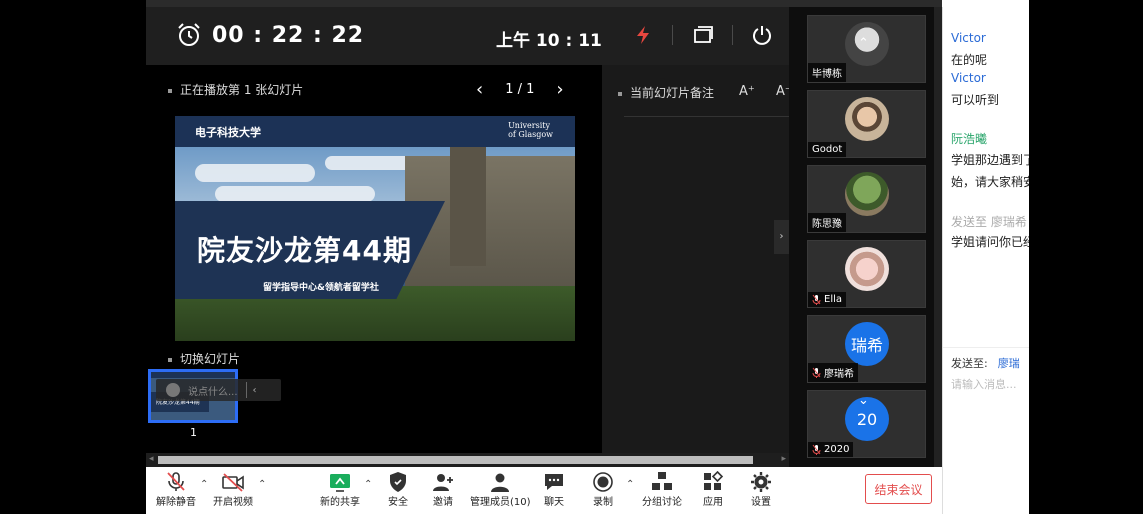  What do you see at coordinates (398, 482) in the screenshot?
I see `shield-icon` at bounding box center [398, 482].